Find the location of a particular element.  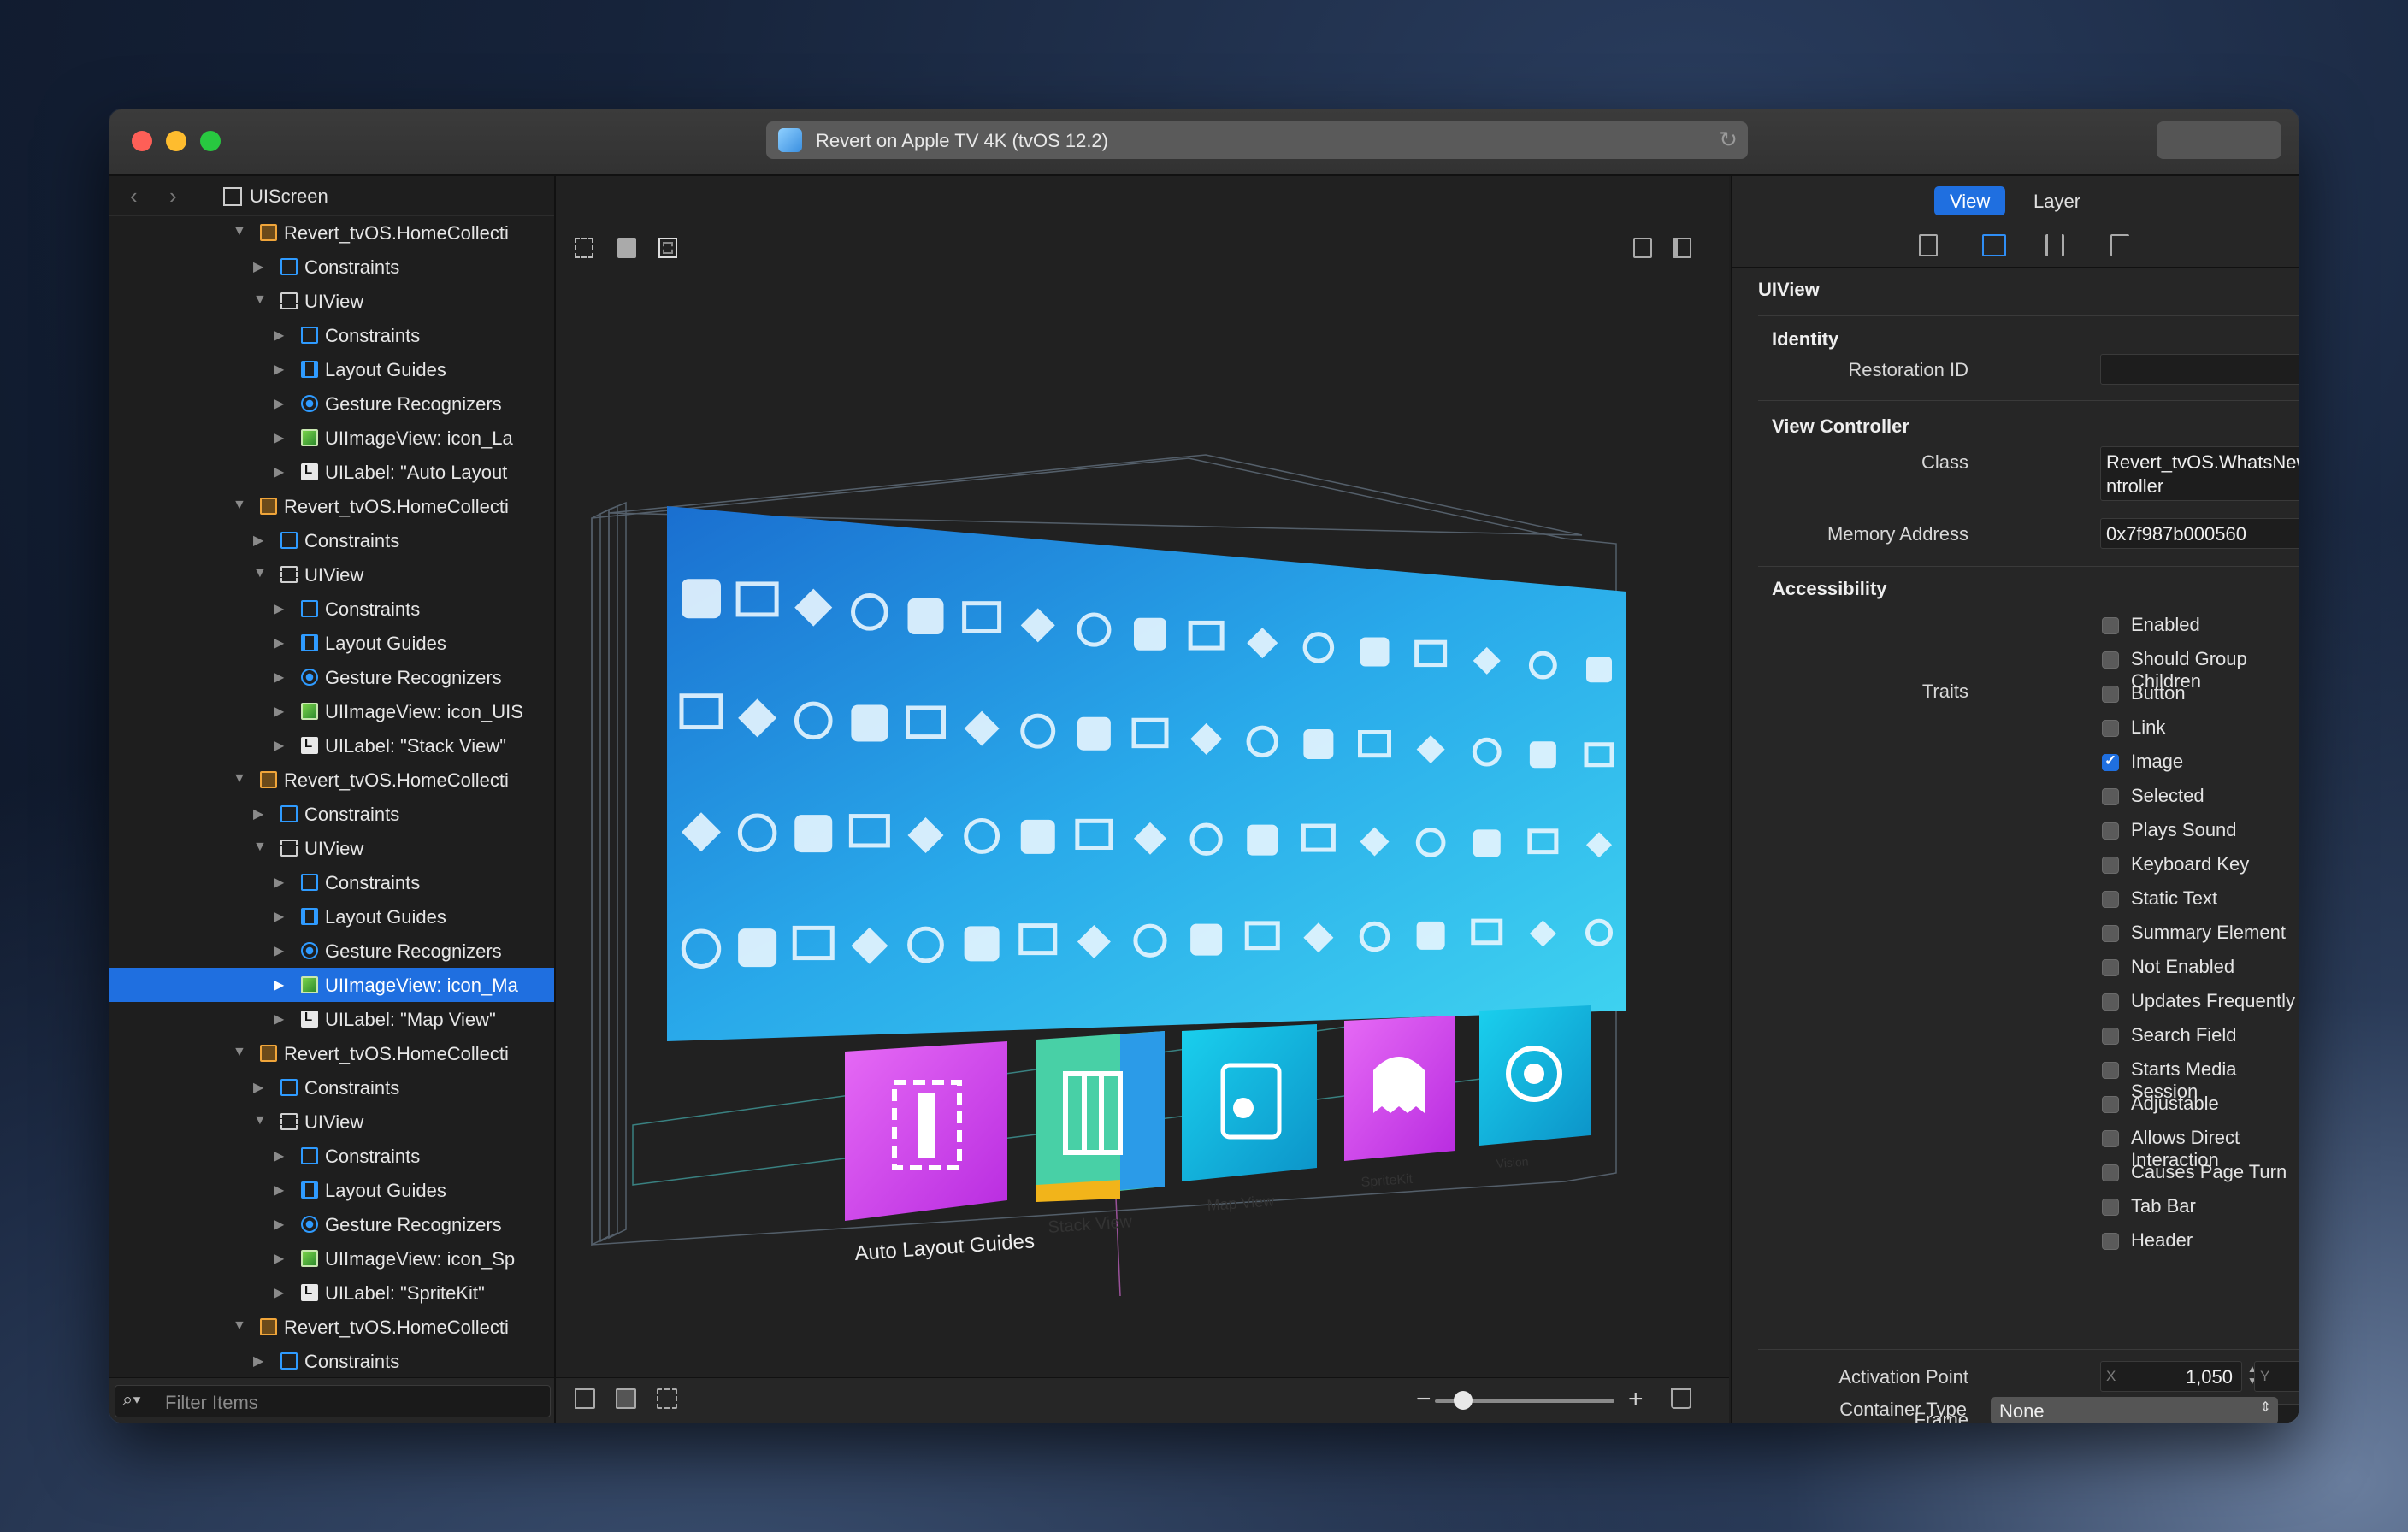

attributes-inspector-icon is located at coordinates (2055, 245).